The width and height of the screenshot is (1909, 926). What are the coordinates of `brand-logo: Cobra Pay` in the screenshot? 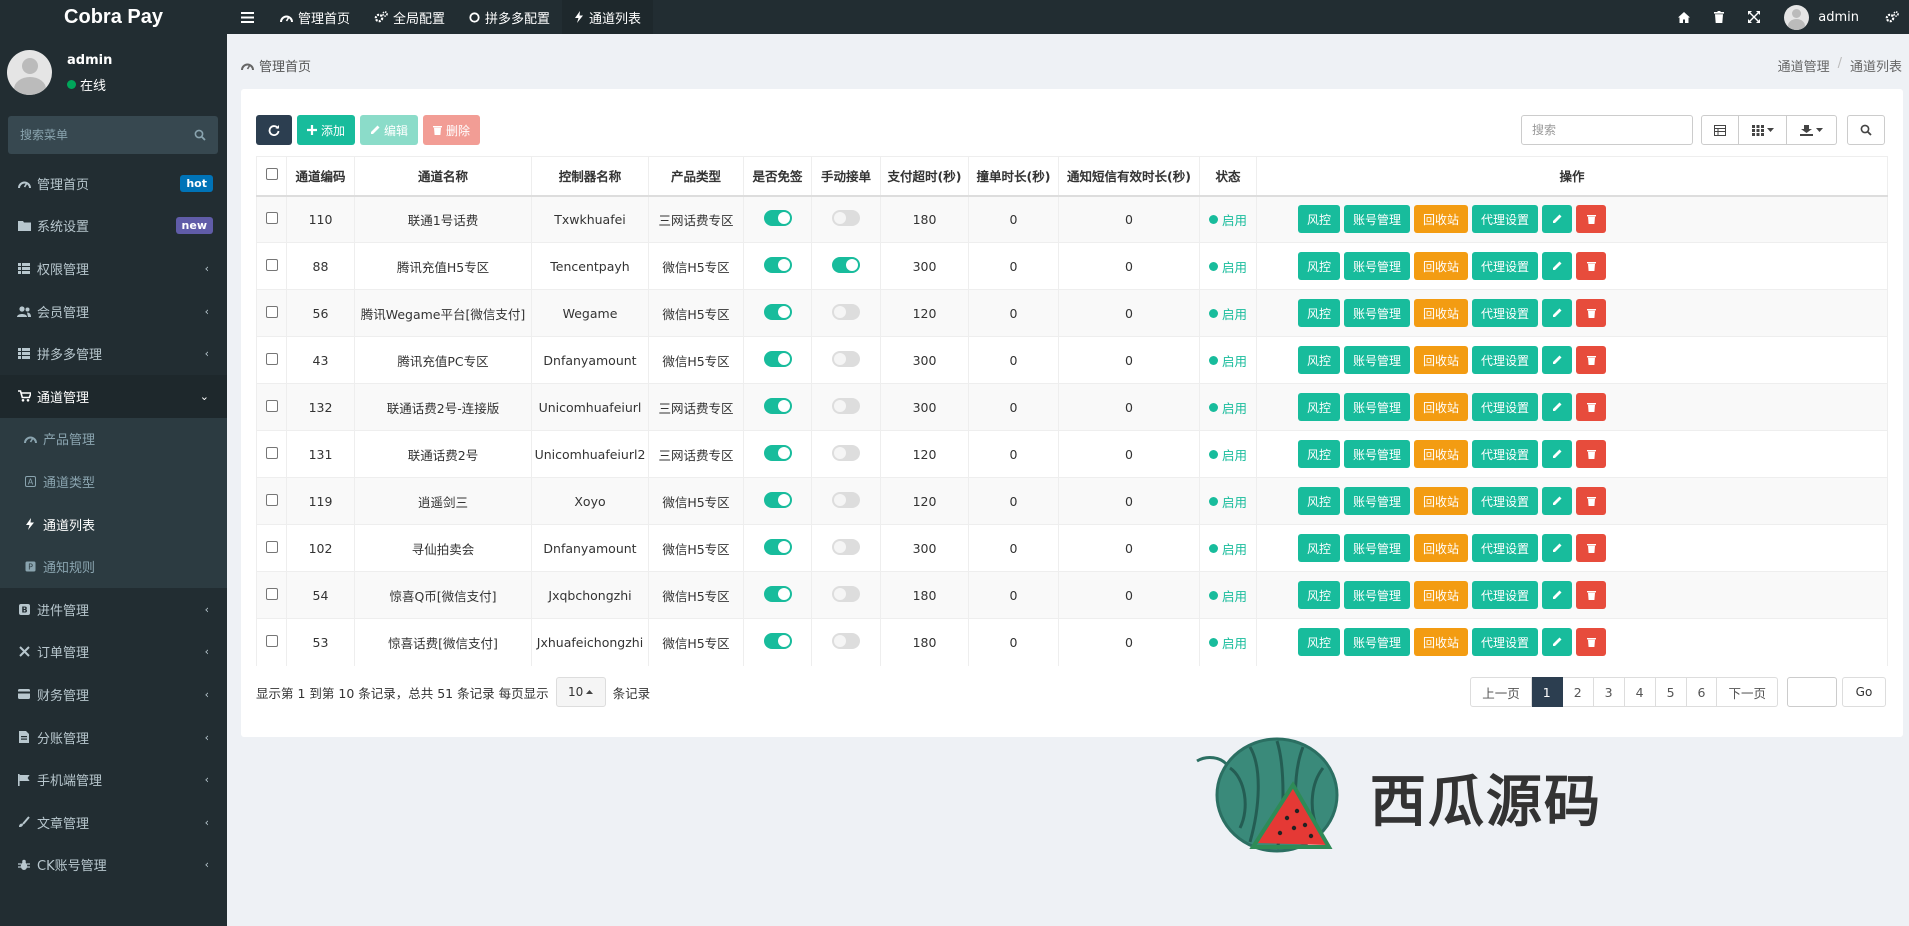 It's located at (113, 17).